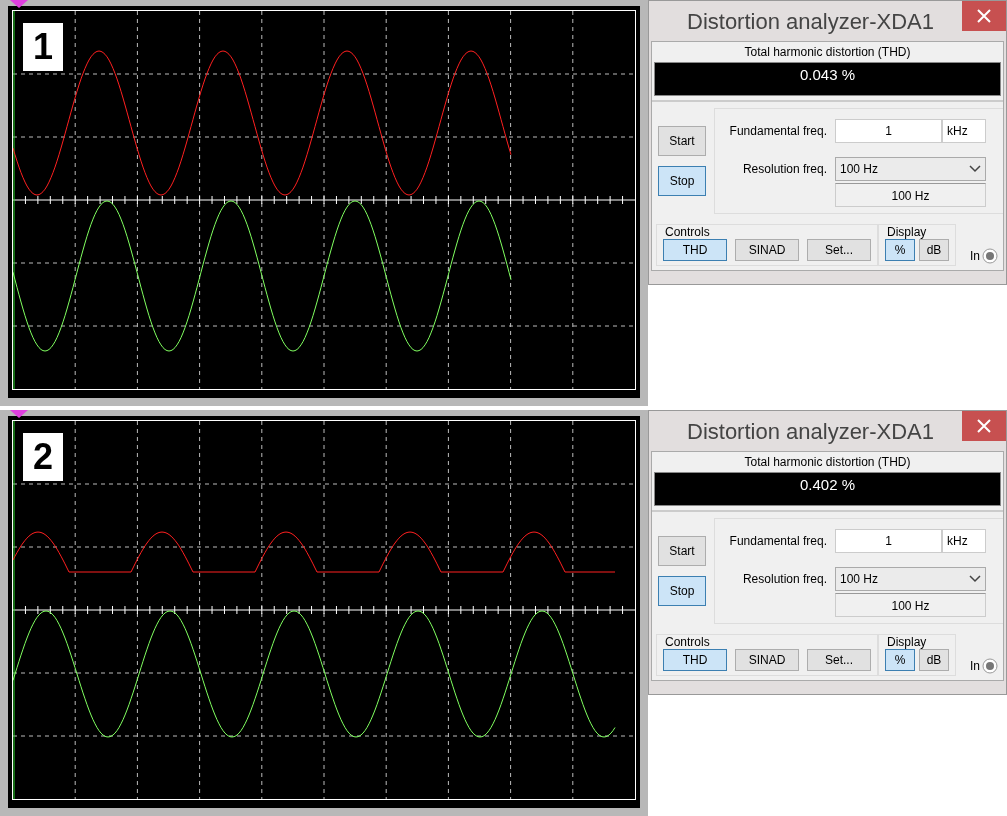  Describe the element at coordinates (43, 47) in the screenshot. I see `panel-number: 1` at that location.